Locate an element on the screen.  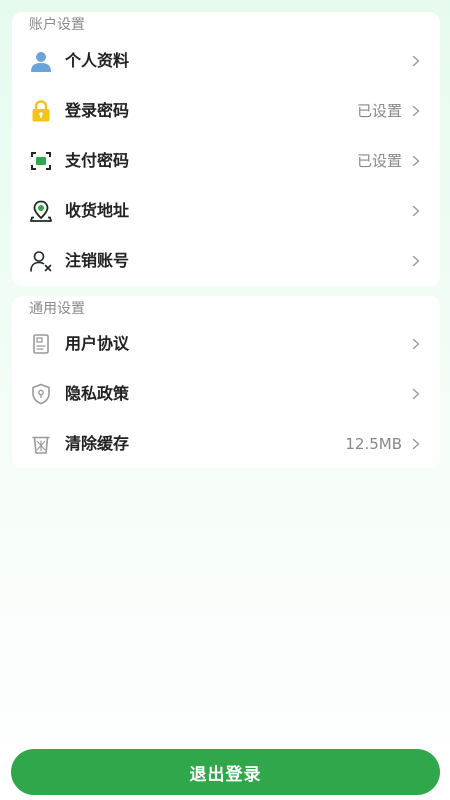
row-clear-cache: 清除缓存 12.5MB is located at coordinates (226, 444).